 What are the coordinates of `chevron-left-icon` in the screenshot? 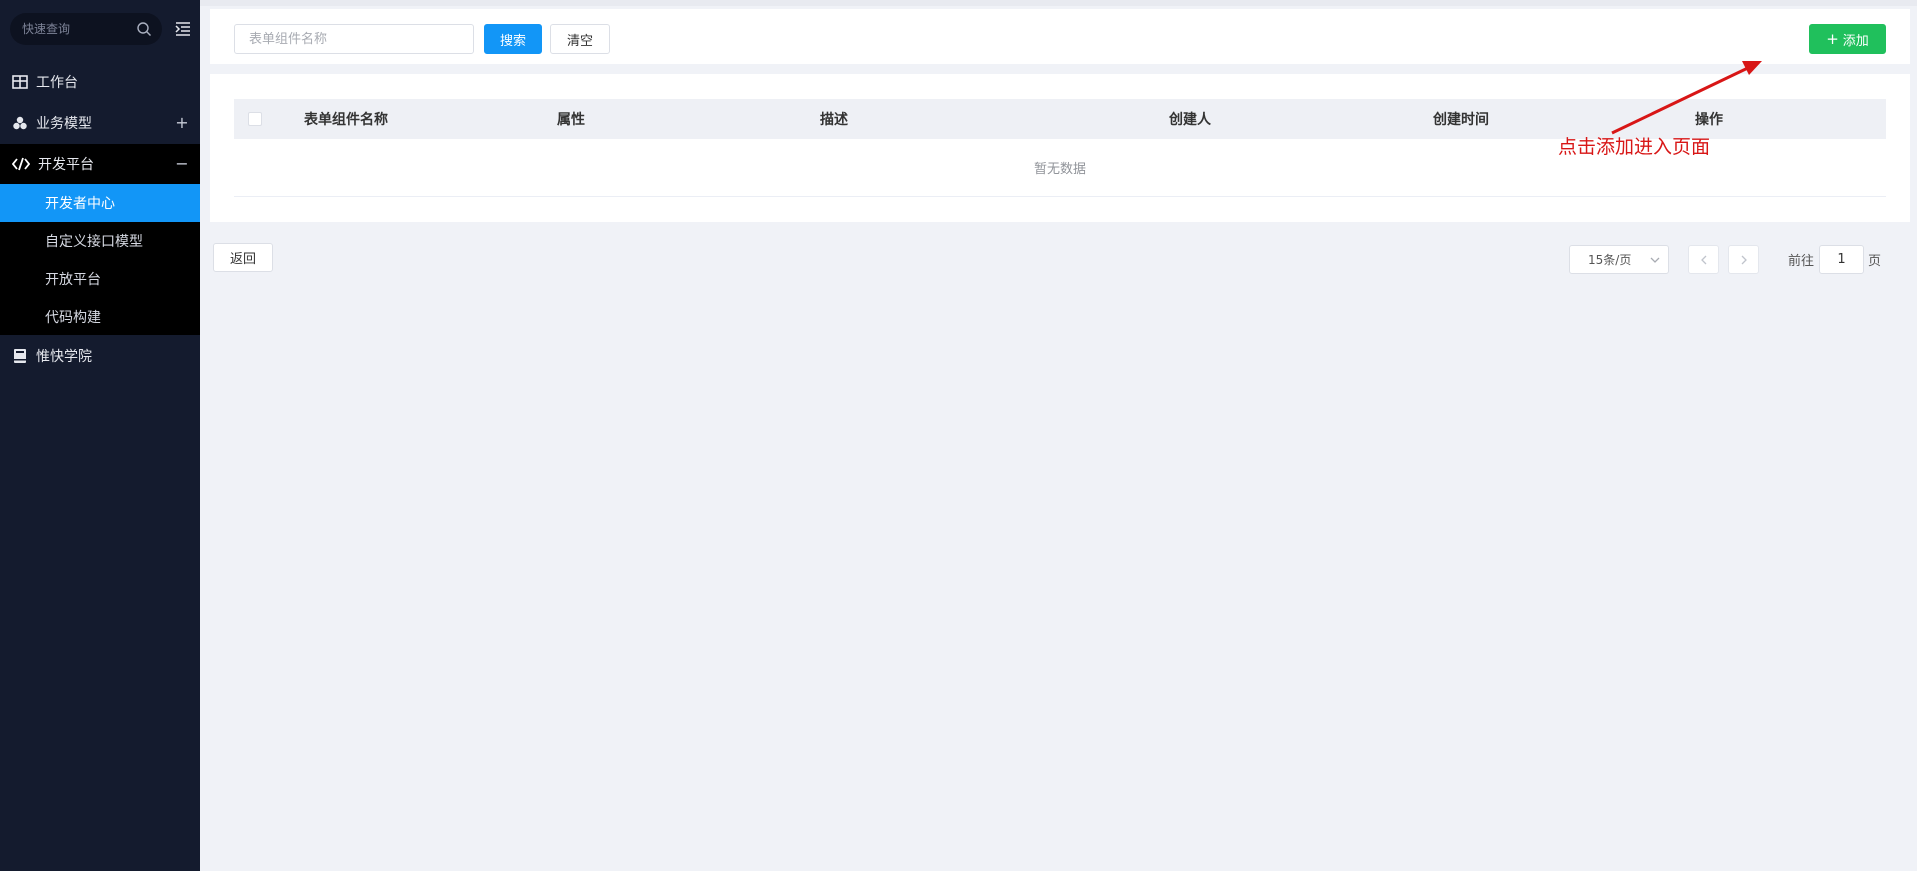 It's located at (1703, 259).